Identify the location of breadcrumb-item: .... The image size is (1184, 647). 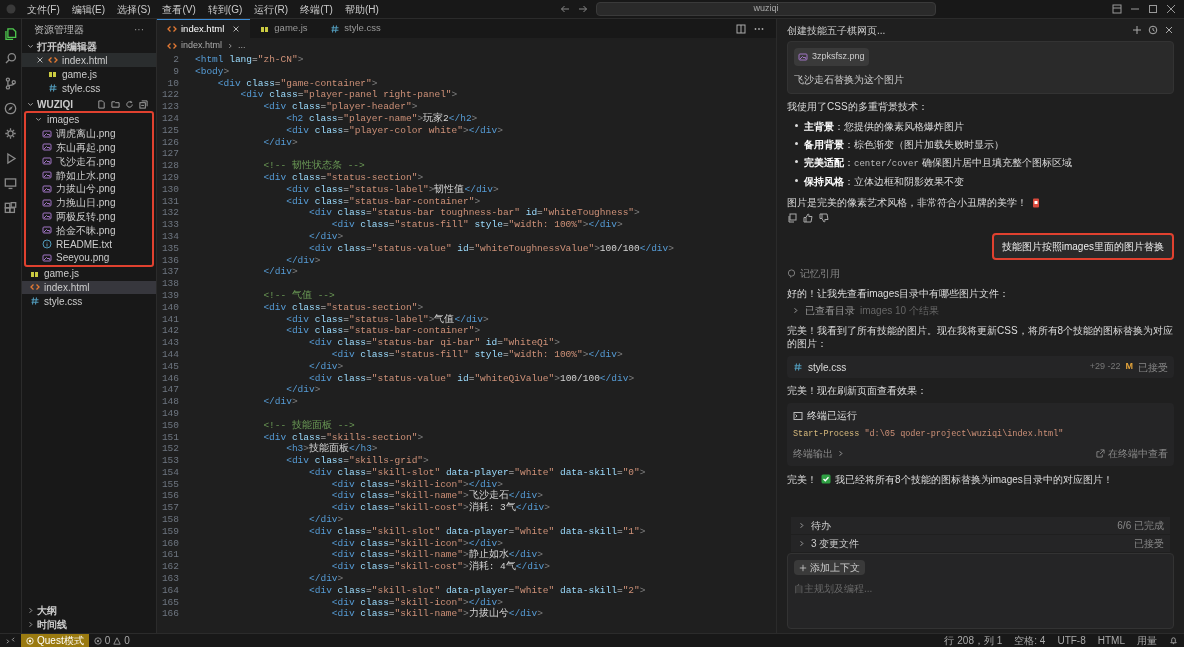
(242, 46).